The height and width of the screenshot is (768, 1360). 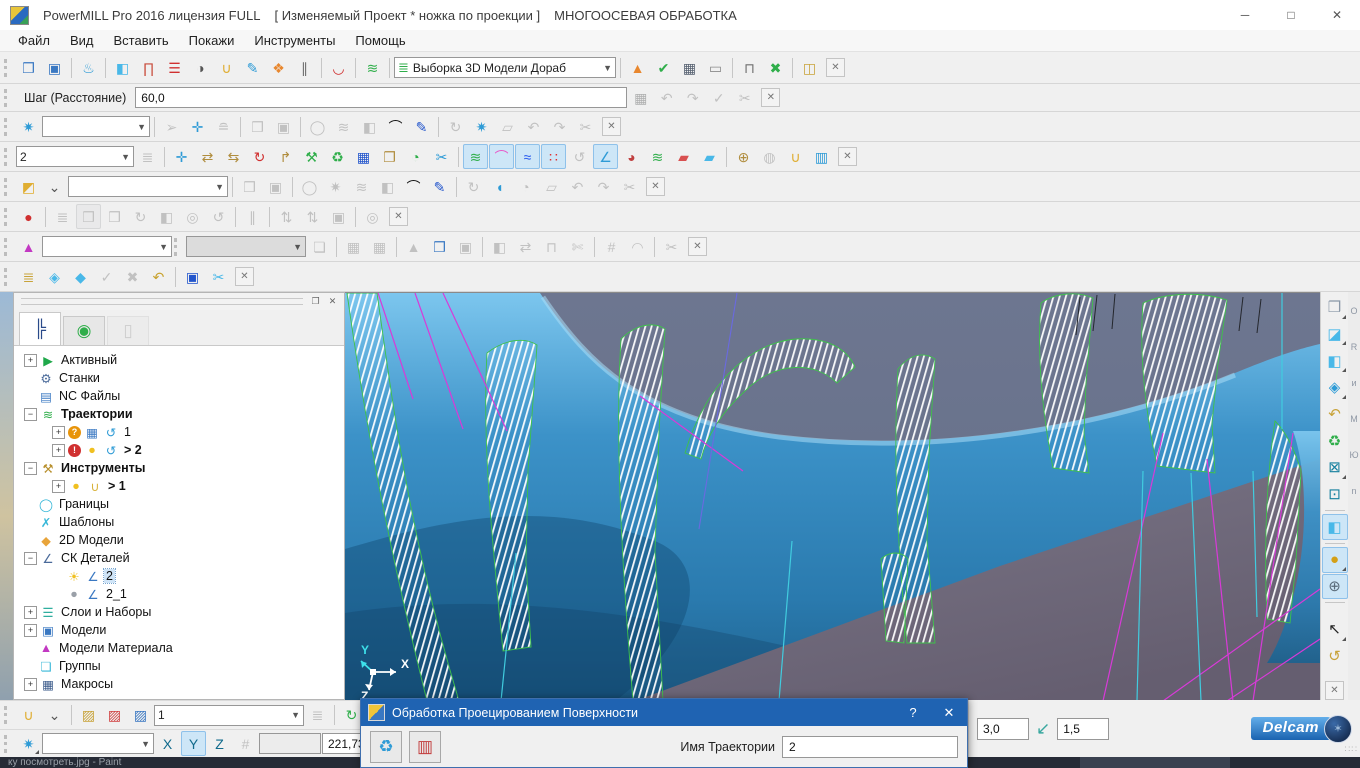 What do you see at coordinates (54, 715) in the screenshot?
I see `active-tool-chevron: ⌄` at bounding box center [54, 715].